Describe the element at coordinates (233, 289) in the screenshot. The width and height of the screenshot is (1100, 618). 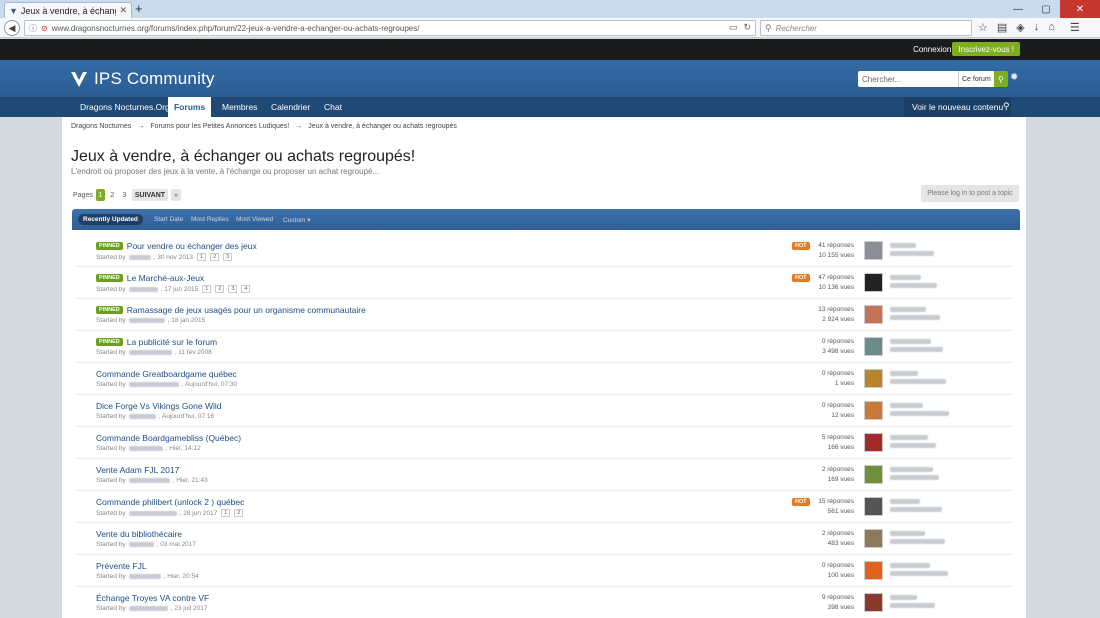
I see `topic-page-link: 3` at that location.